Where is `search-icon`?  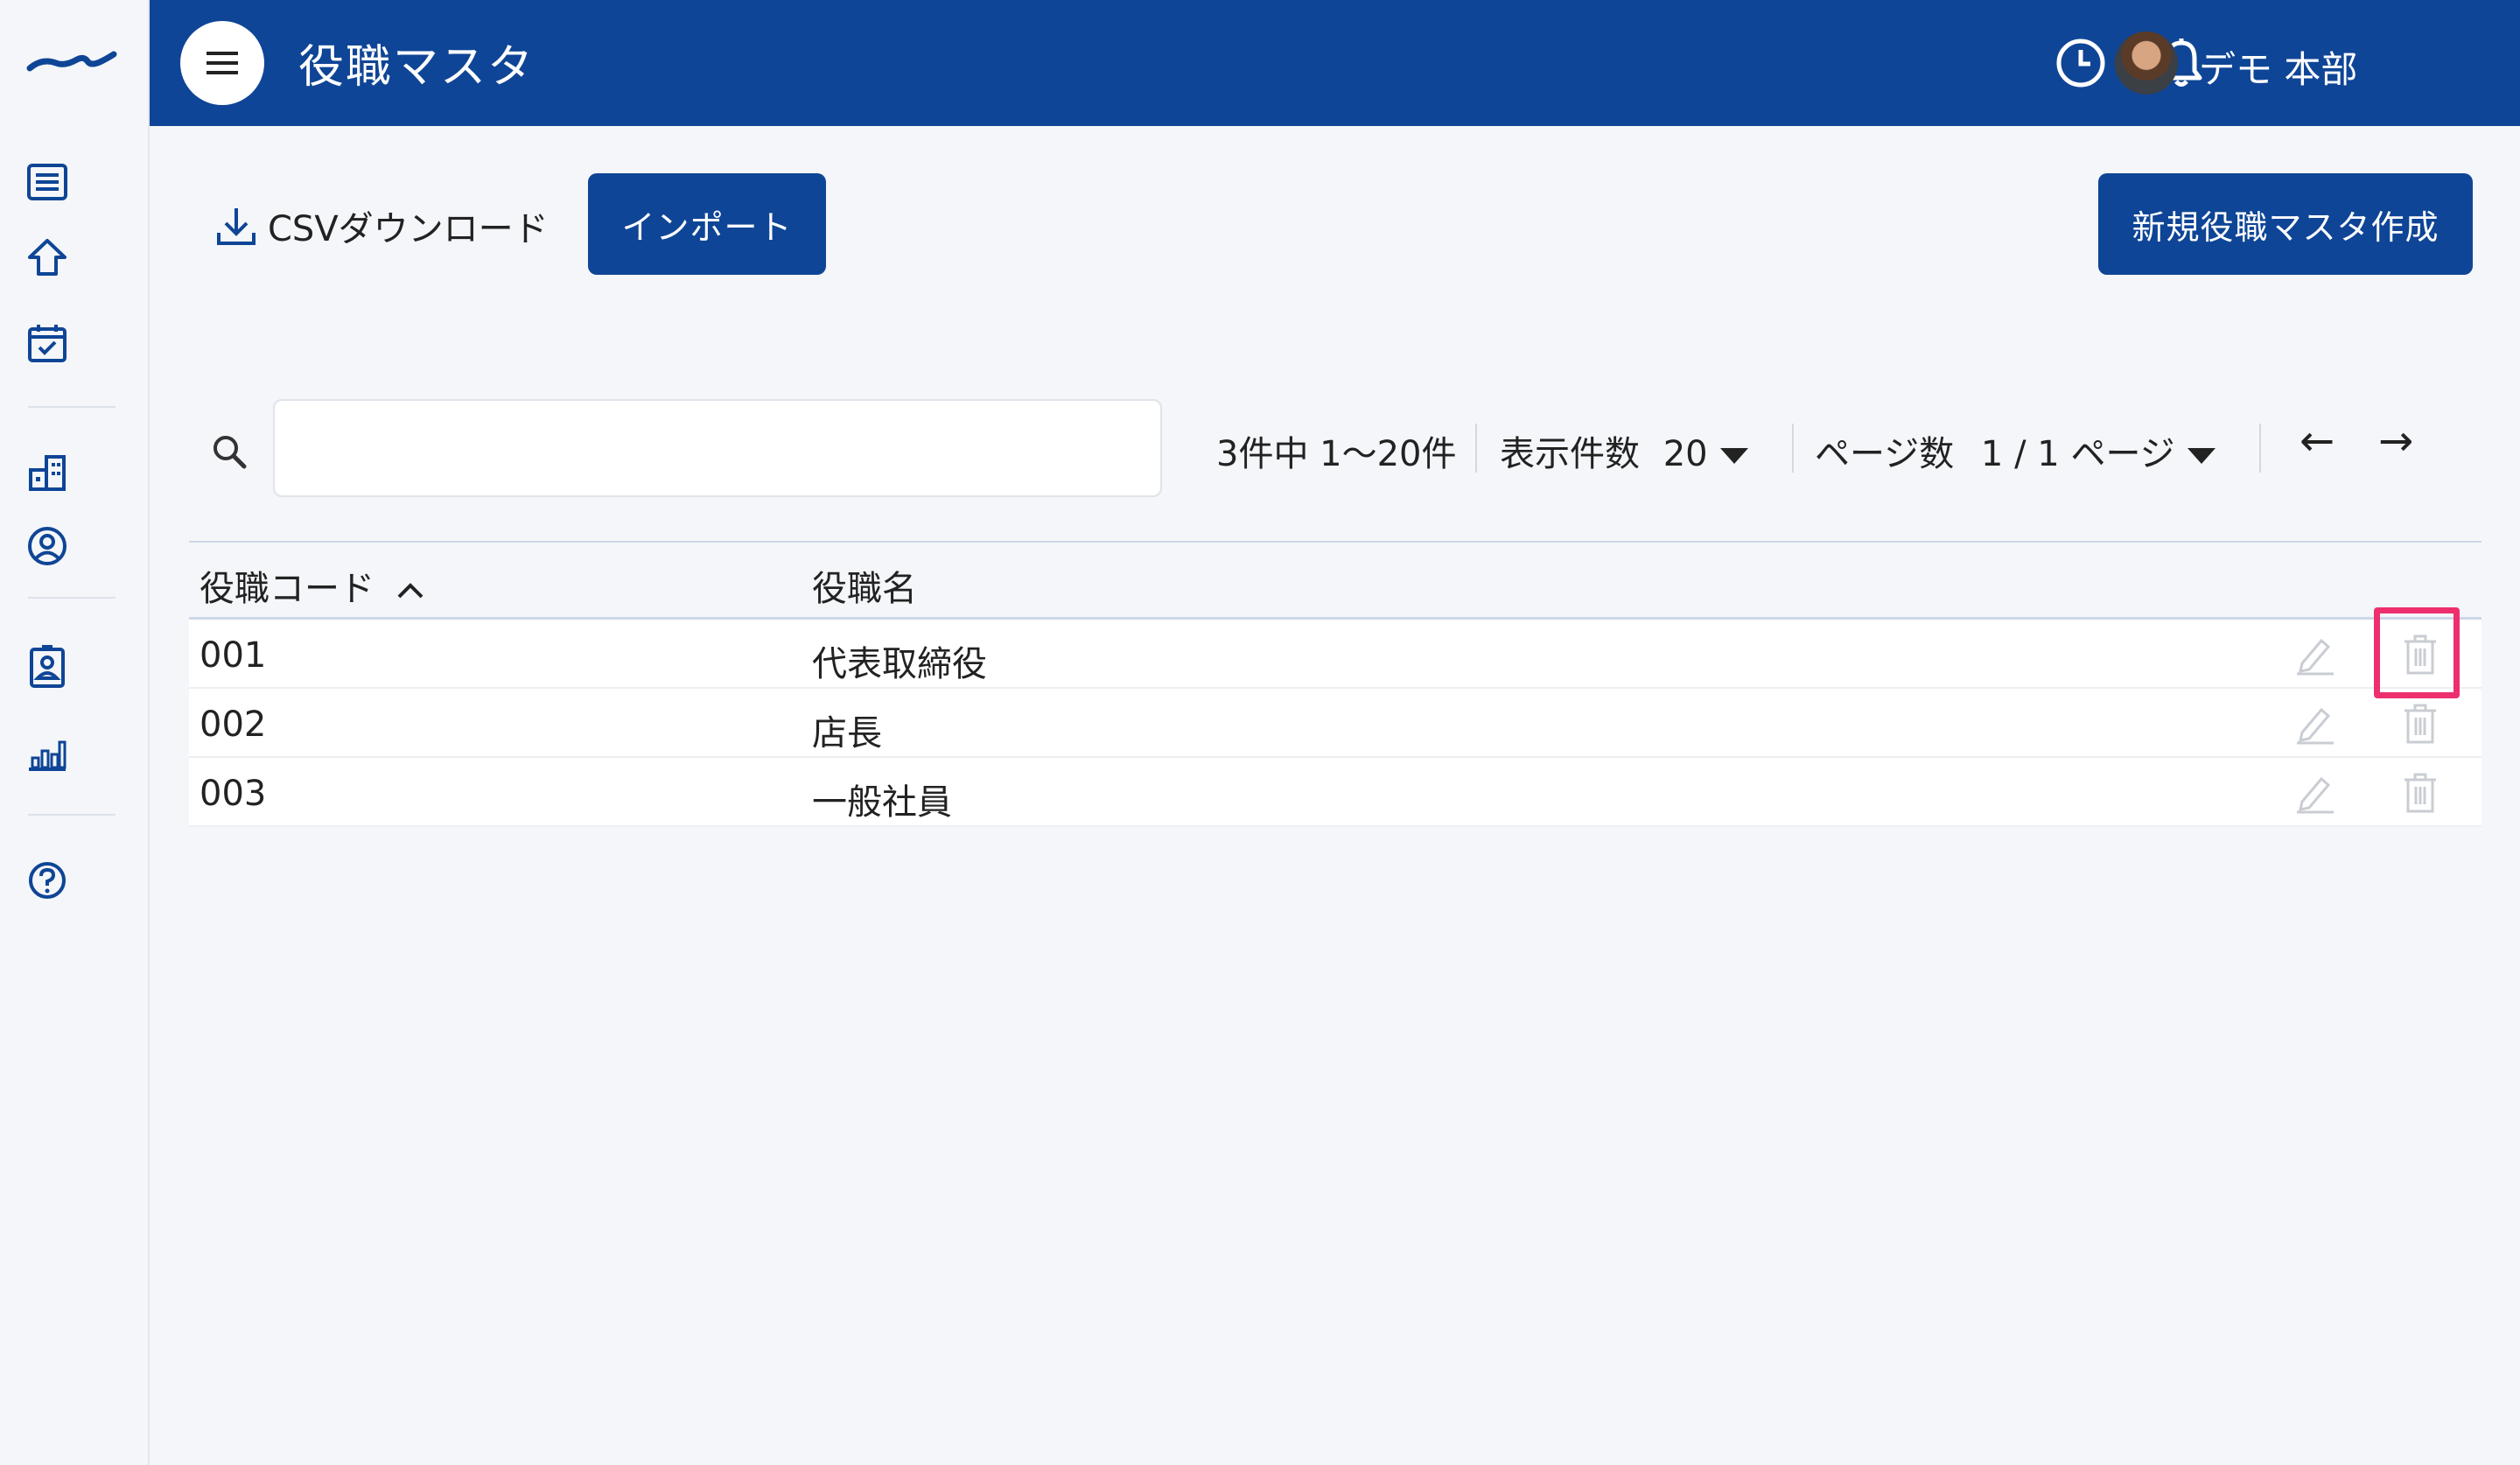 search-icon is located at coordinates (230, 452).